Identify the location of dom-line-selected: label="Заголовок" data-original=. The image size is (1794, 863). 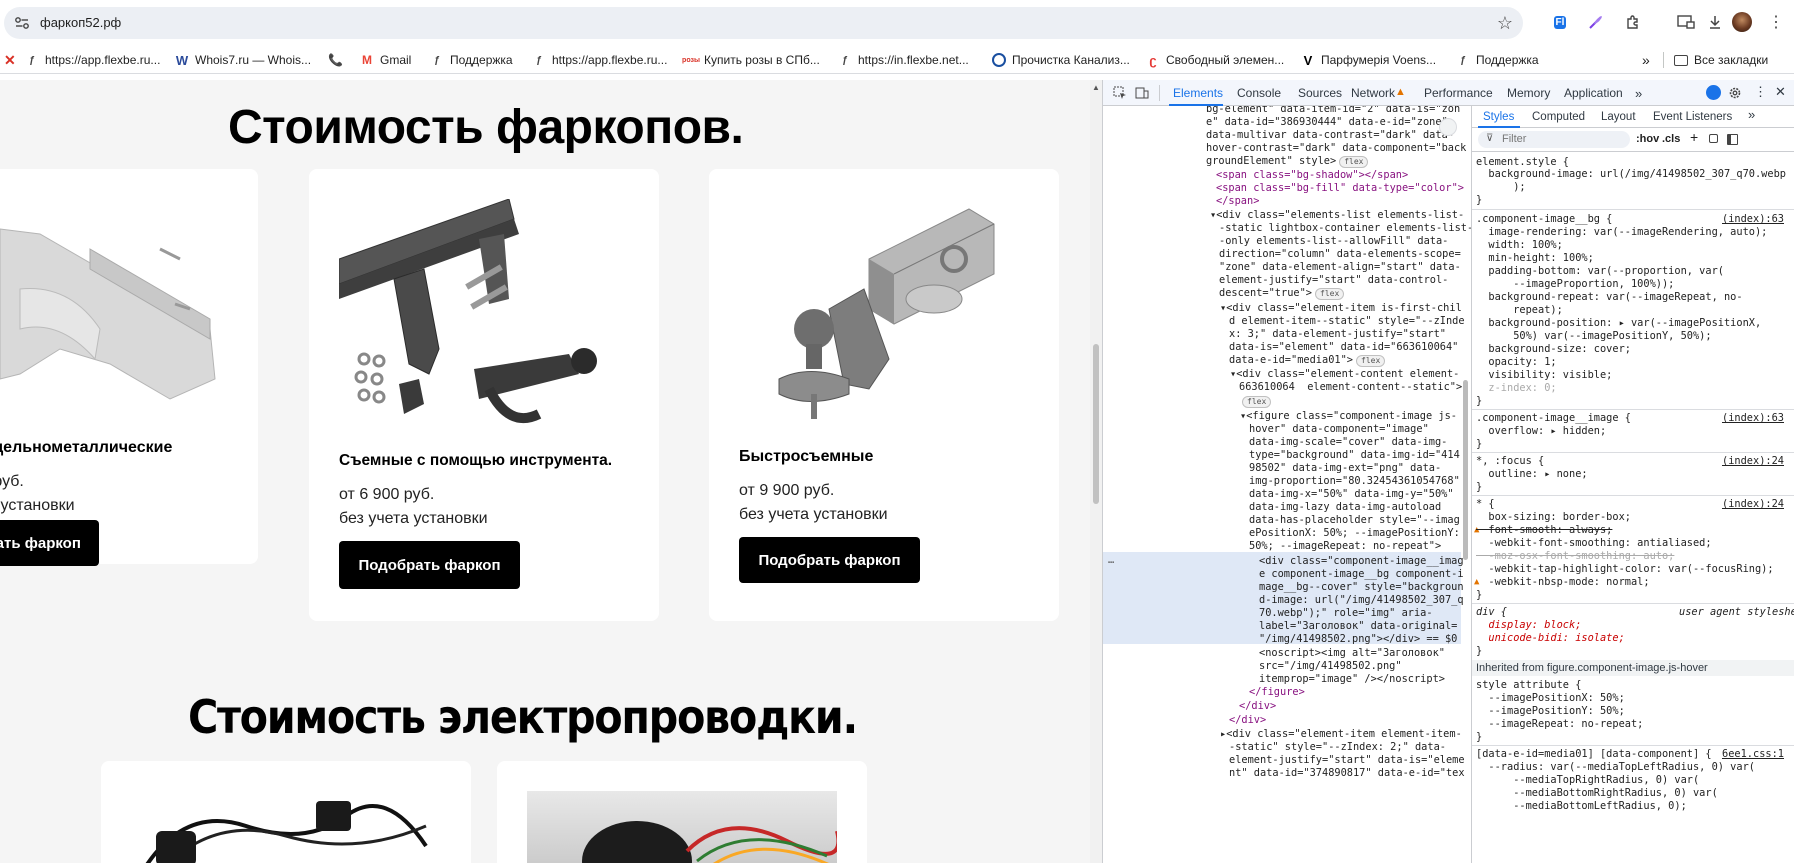
(1358, 626).